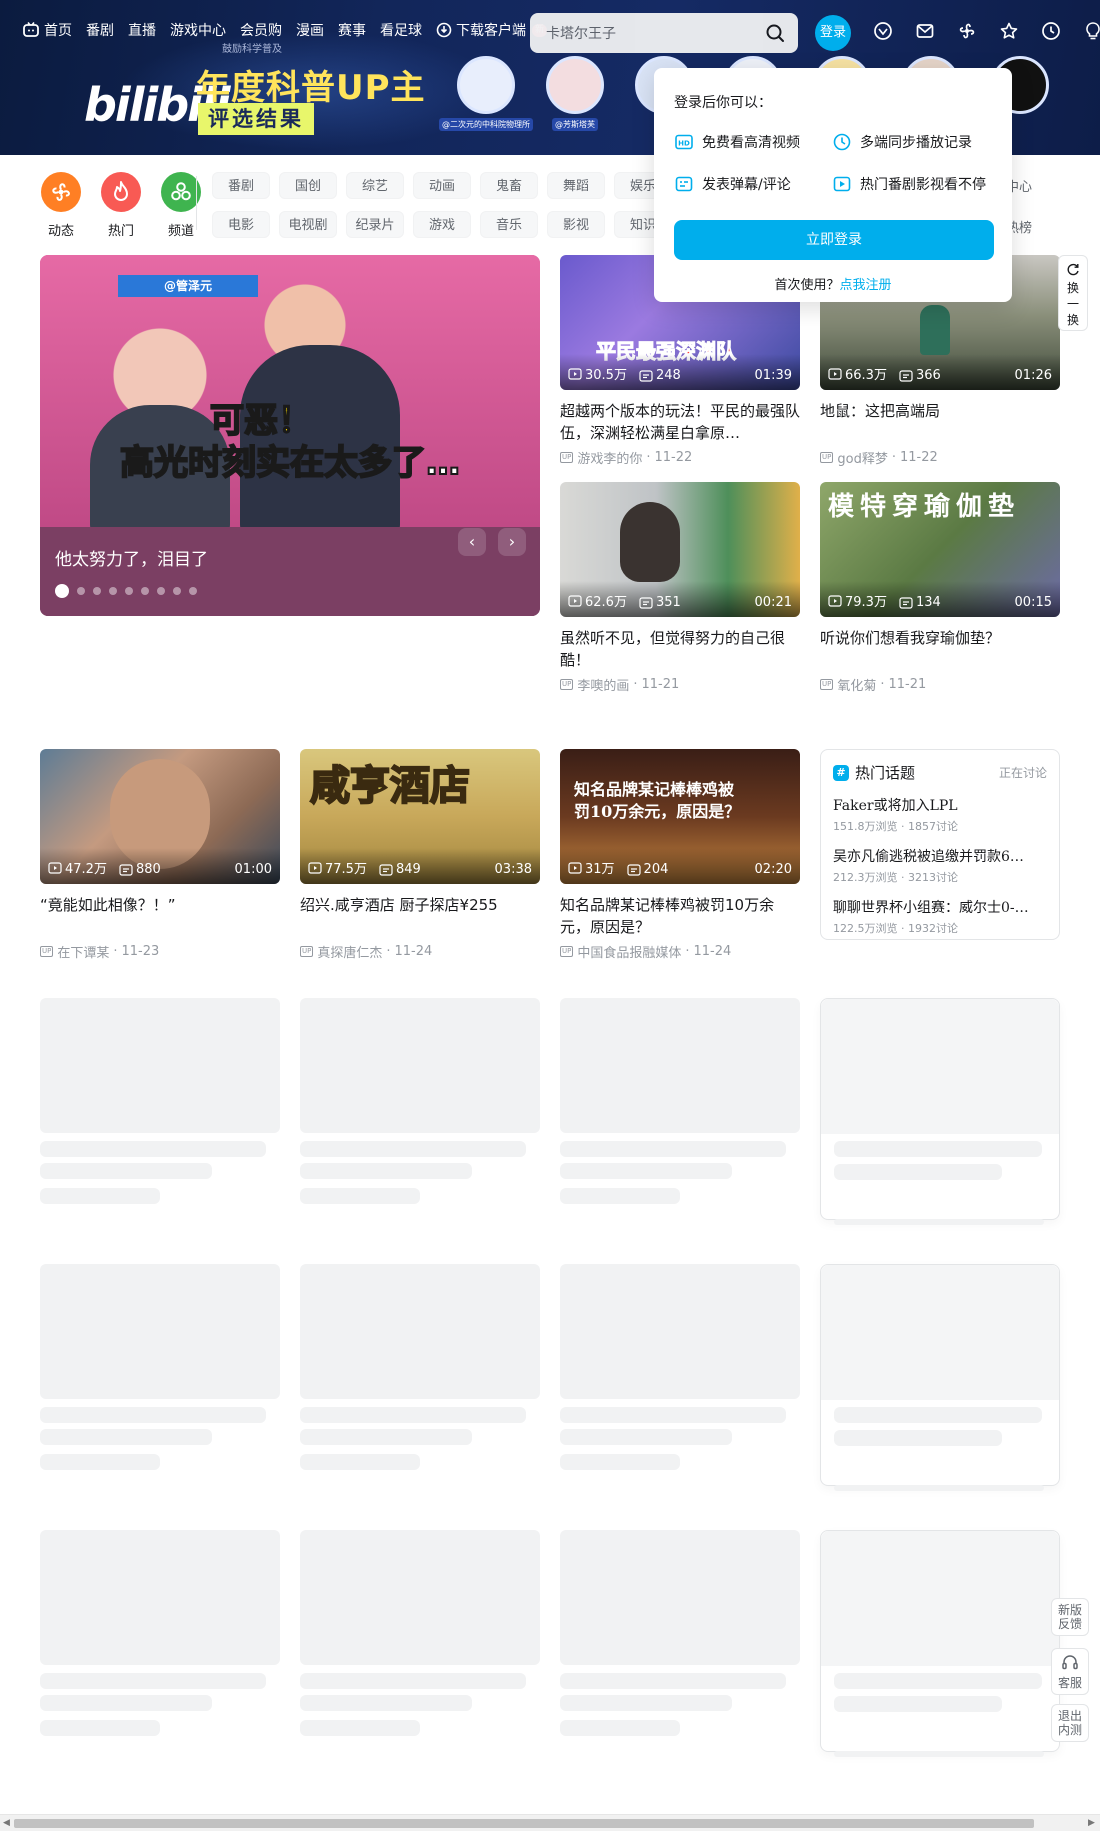 This screenshot has width=1100, height=1831. What do you see at coordinates (131, 557) in the screenshot?
I see `carousel-title: 他太努力了，泪目了` at bounding box center [131, 557].